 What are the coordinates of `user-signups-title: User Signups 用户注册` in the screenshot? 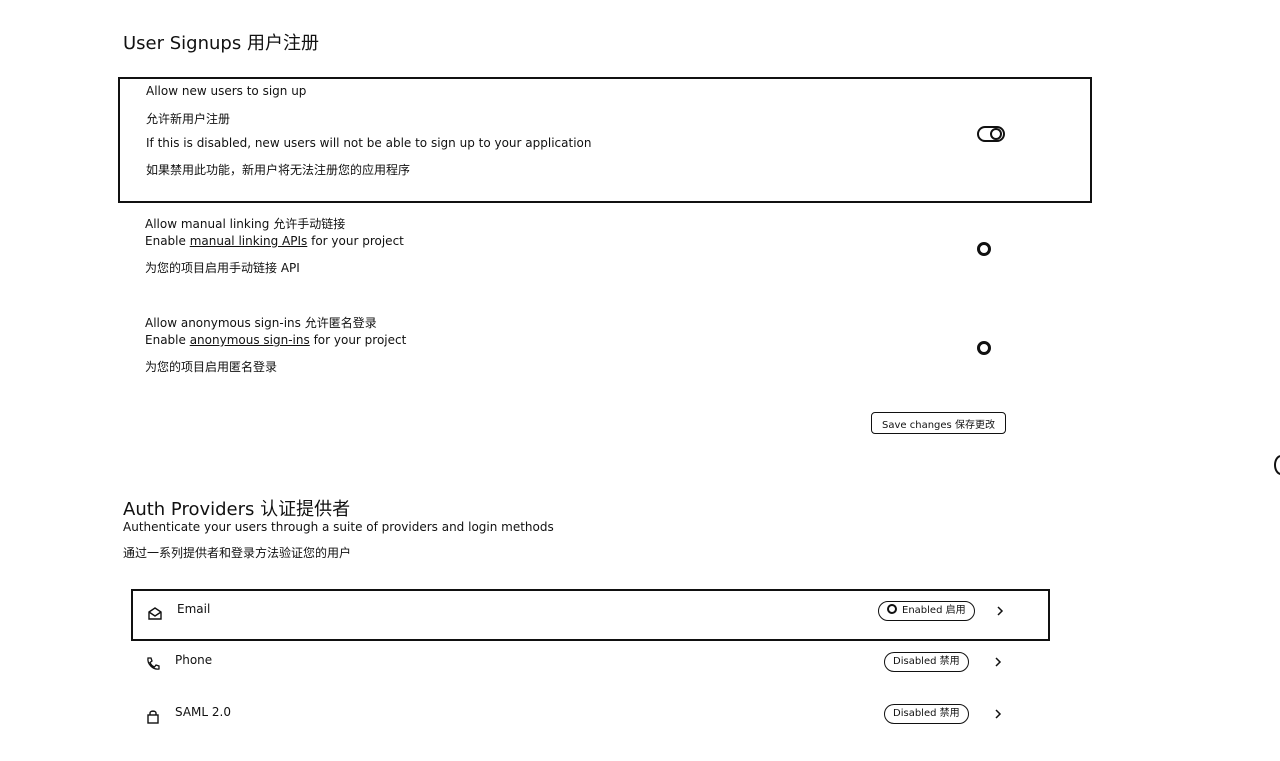 It's located at (221, 43).